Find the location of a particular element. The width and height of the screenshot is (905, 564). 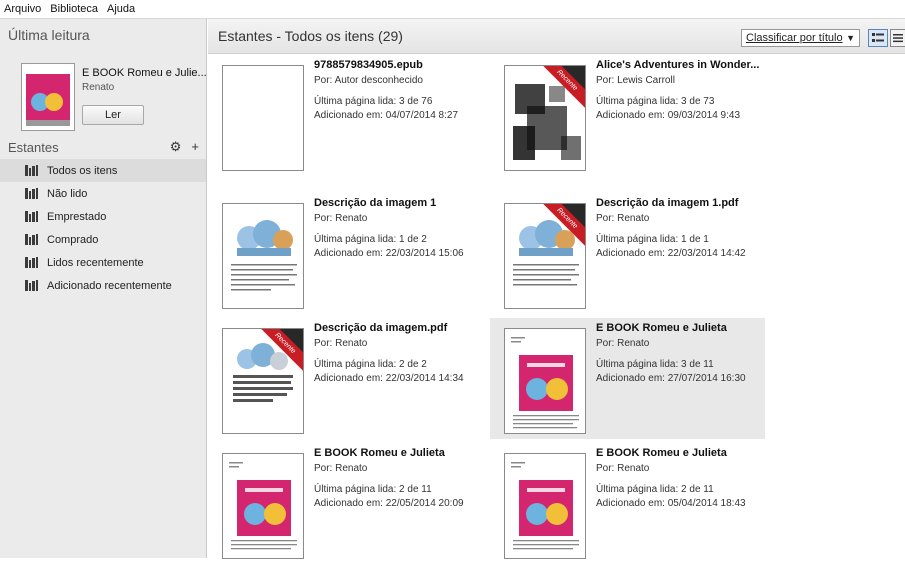

shelf-item-nao-lido: Não lido is located at coordinates (103, 193).